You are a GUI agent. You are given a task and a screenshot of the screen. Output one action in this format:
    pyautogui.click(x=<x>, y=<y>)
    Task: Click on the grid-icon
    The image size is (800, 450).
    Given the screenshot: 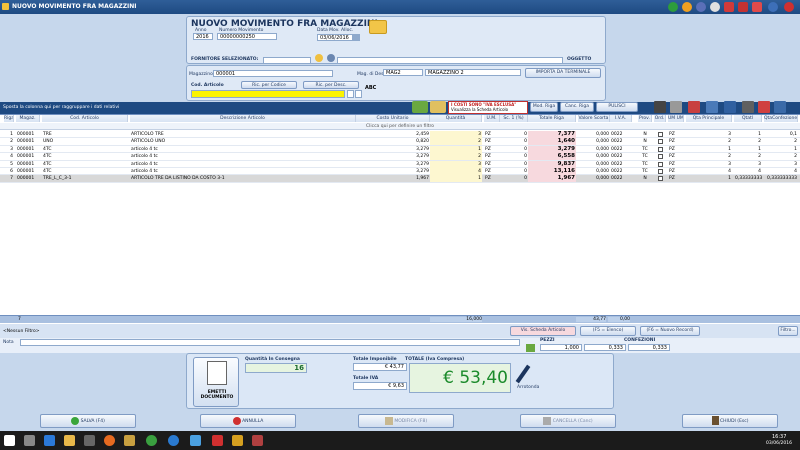 What is the action you would take?
    pyautogui.click(x=694, y=107)
    